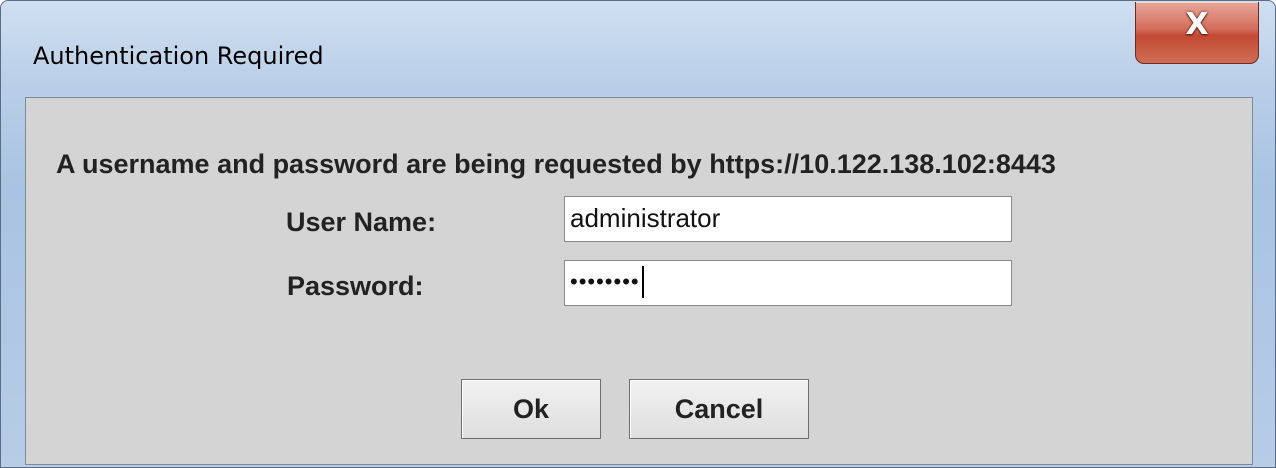 Image resolution: width=1276 pixels, height=468 pixels. Describe the element at coordinates (645, 218) in the screenshot. I see `username-value: administrator` at that location.